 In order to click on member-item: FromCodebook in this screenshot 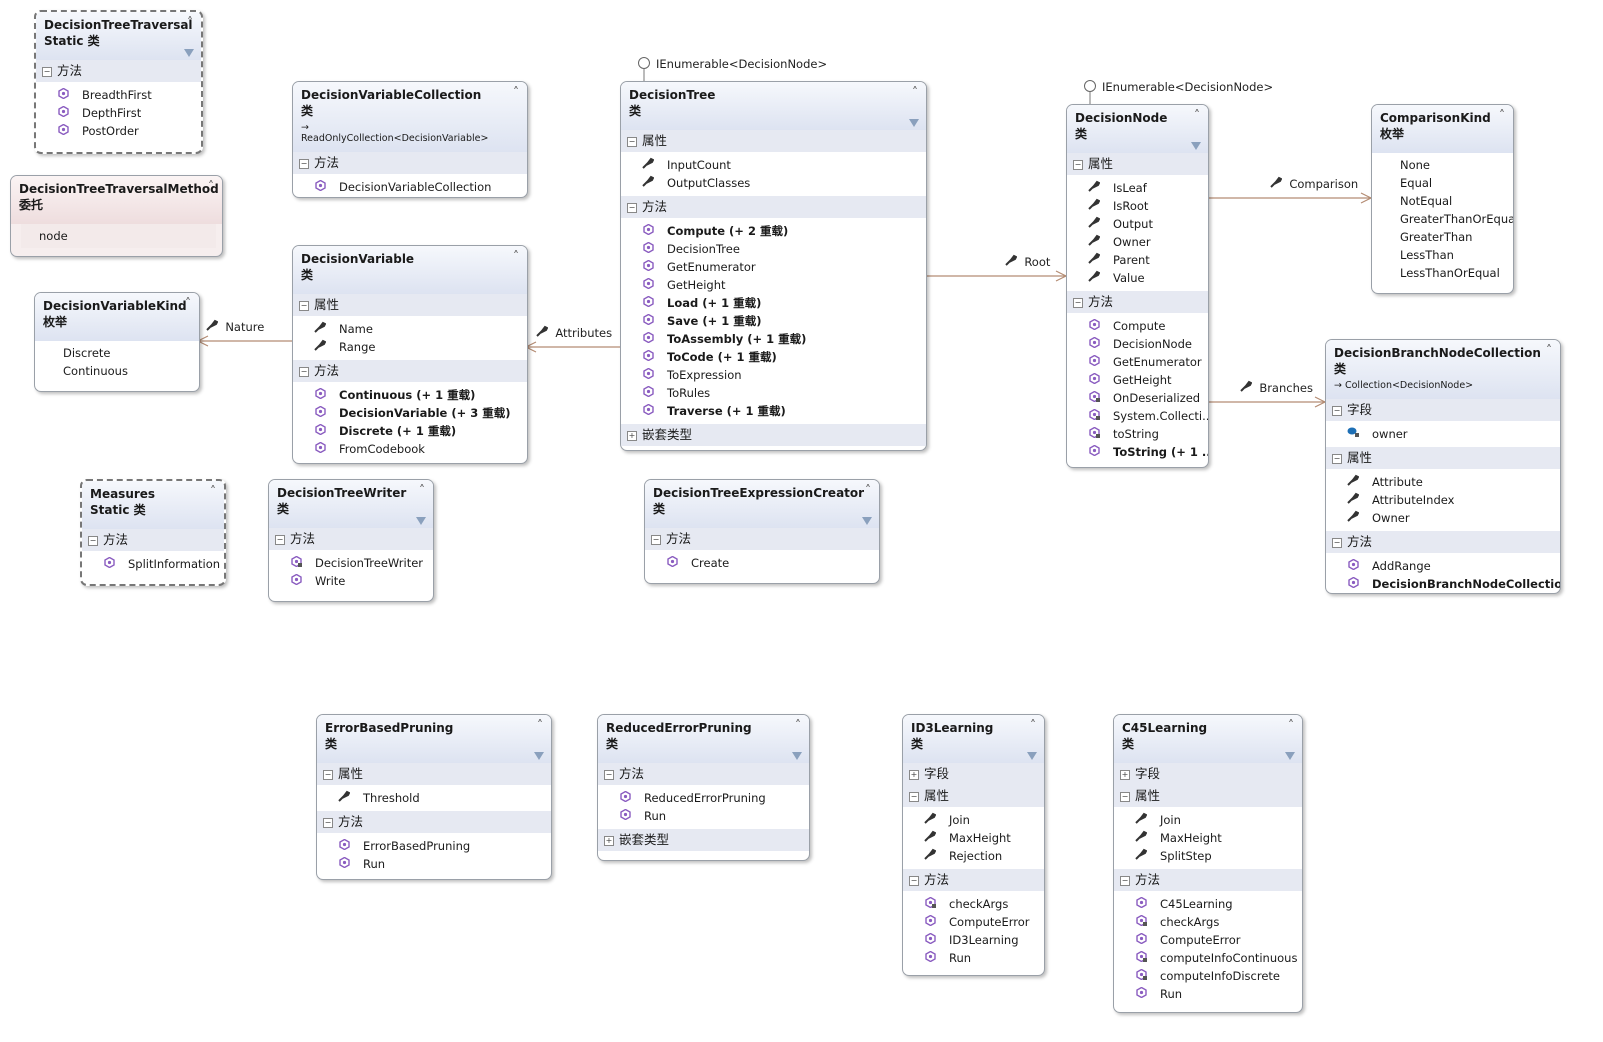, I will do `click(410, 449)`.